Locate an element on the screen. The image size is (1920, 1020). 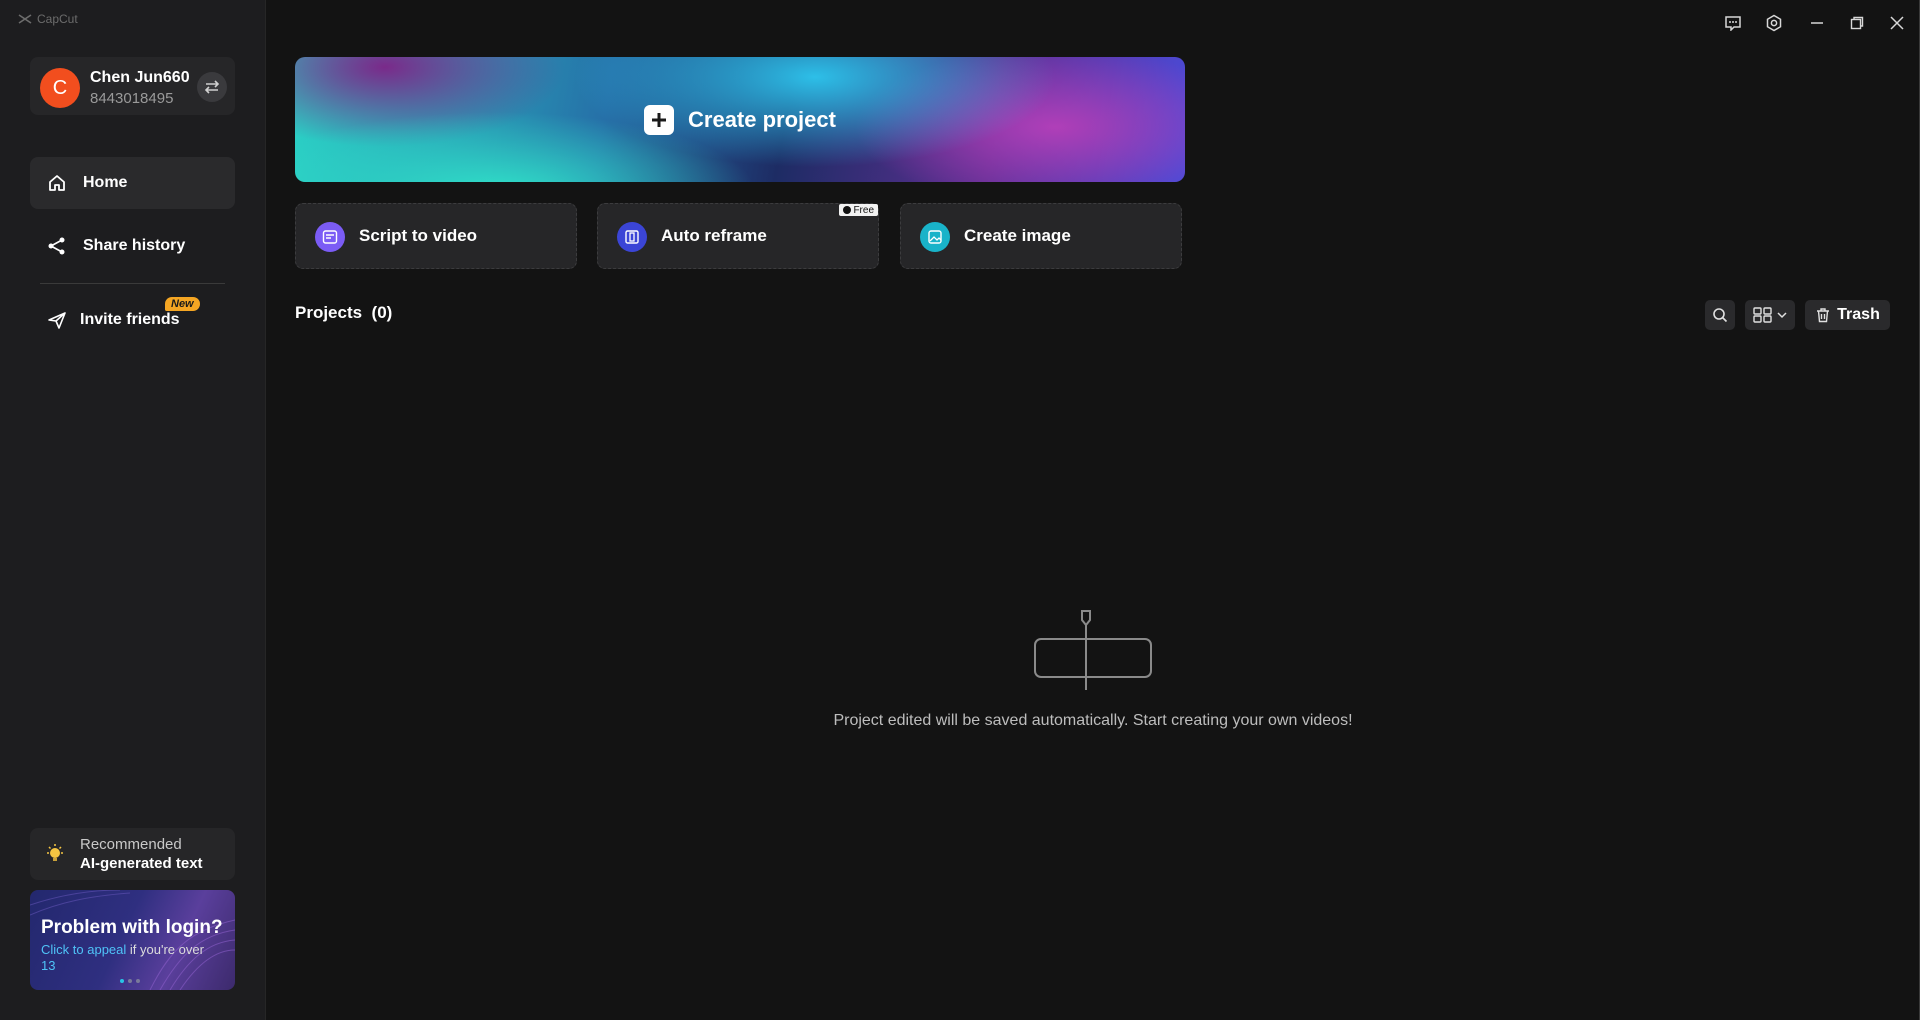
minimize-button is located at coordinates (1817, 23).